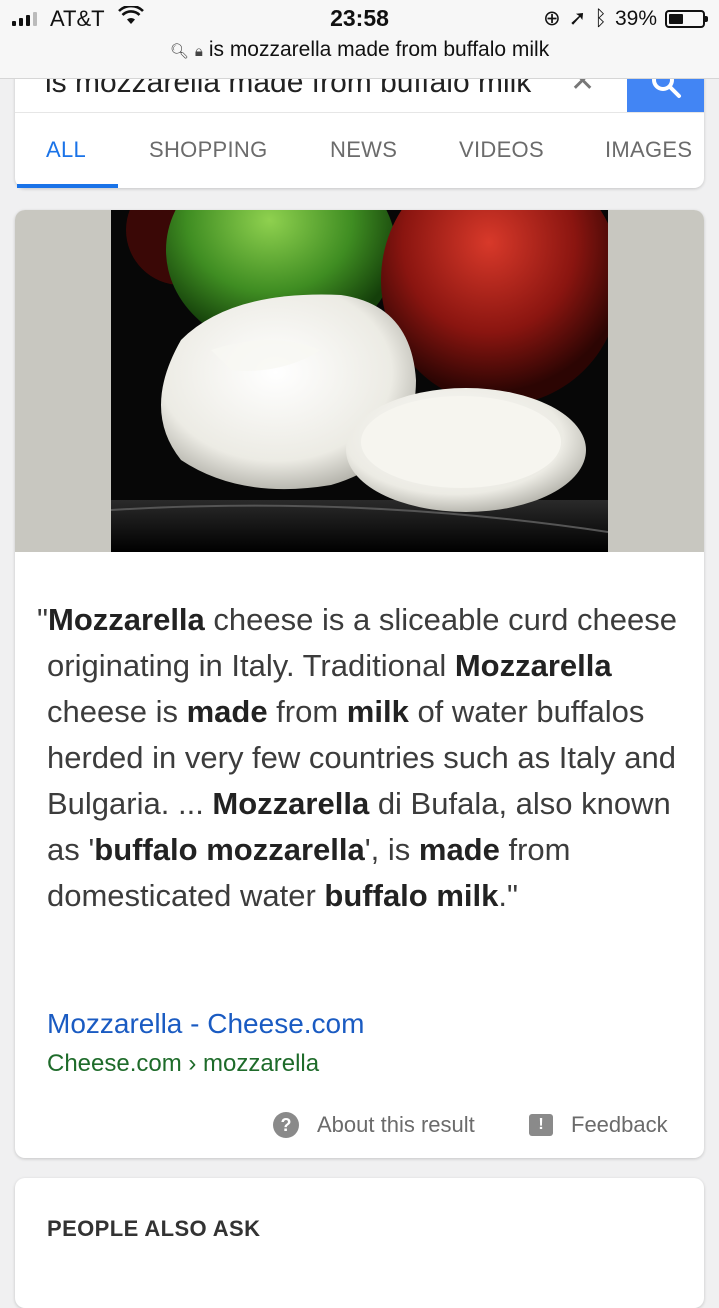 The image size is (719, 1308). I want to click on snippet-text-run: ', is, so click(391, 849).